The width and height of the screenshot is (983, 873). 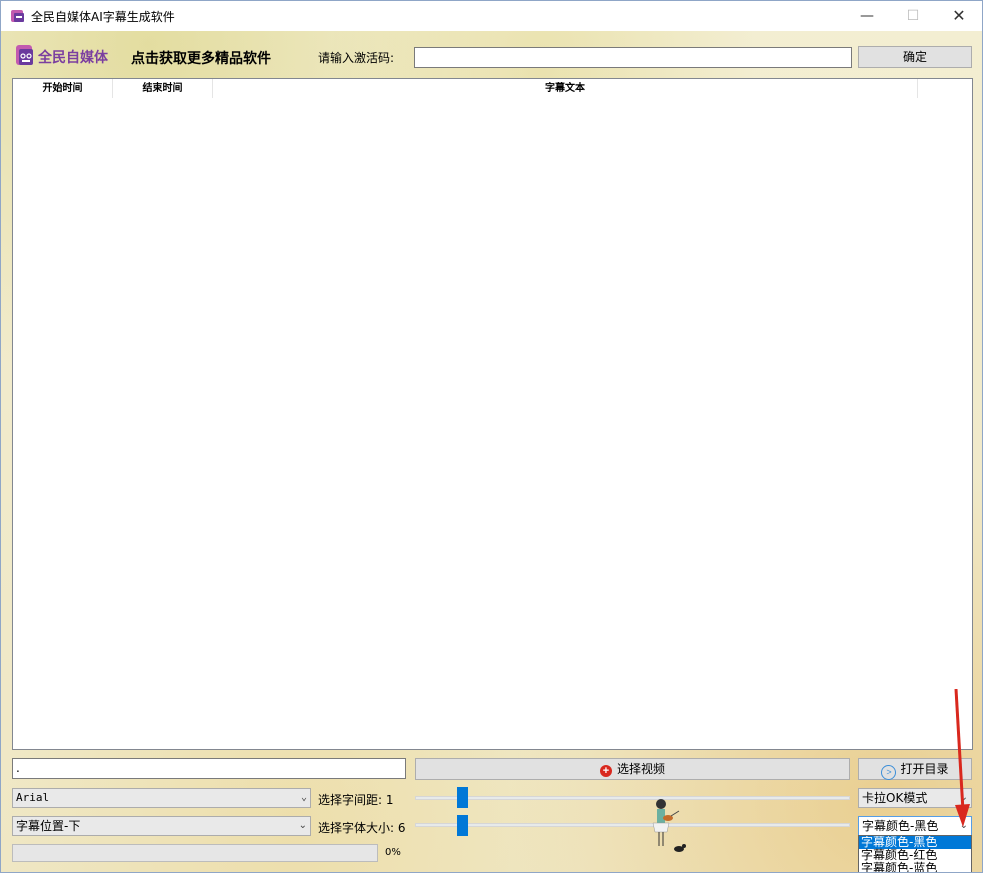 I want to click on subtitle-position-value: 字幕位置-下, so click(x=48, y=826).